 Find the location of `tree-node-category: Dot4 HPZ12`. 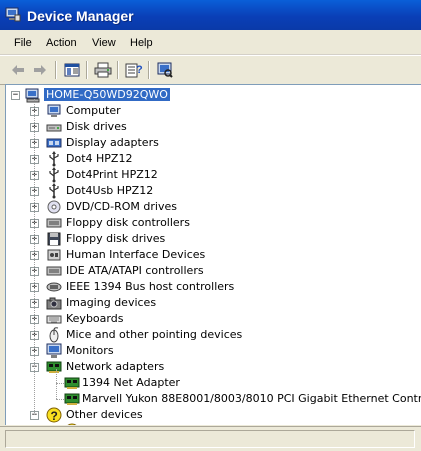

tree-node-category: Dot4 HPZ12 is located at coordinates (99, 158).